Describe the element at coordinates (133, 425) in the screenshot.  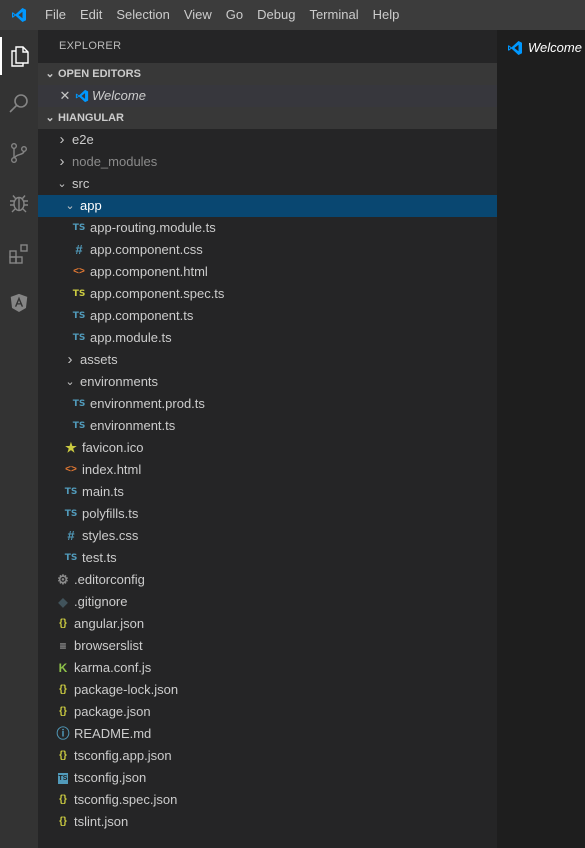
I see `tree-item-label: environment.ts` at that location.